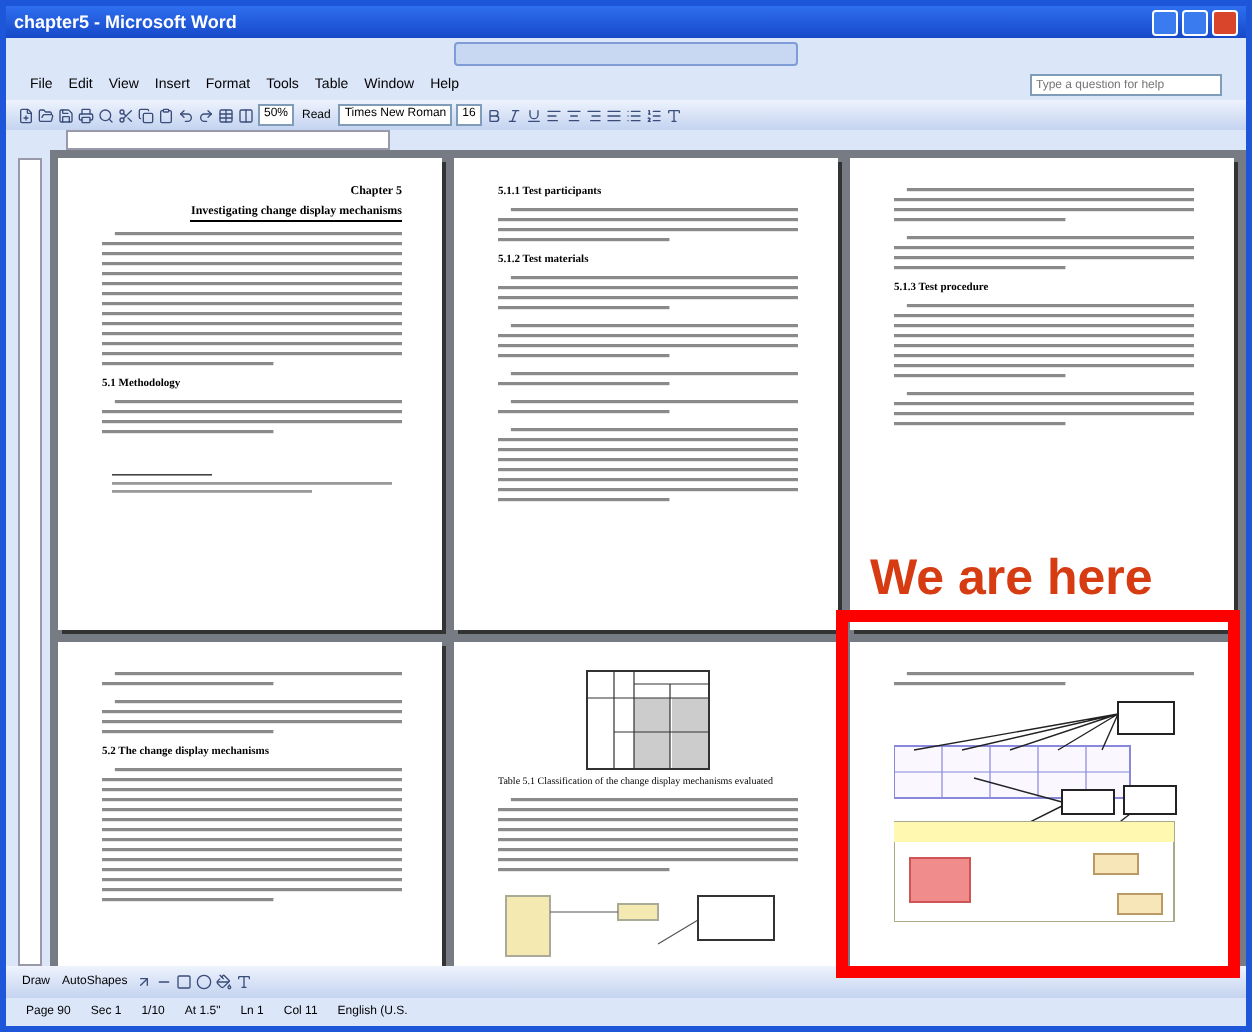 The width and height of the screenshot is (1252, 1032). Describe the element at coordinates (1165, 22) in the screenshot. I see `minimize-button` at that location.